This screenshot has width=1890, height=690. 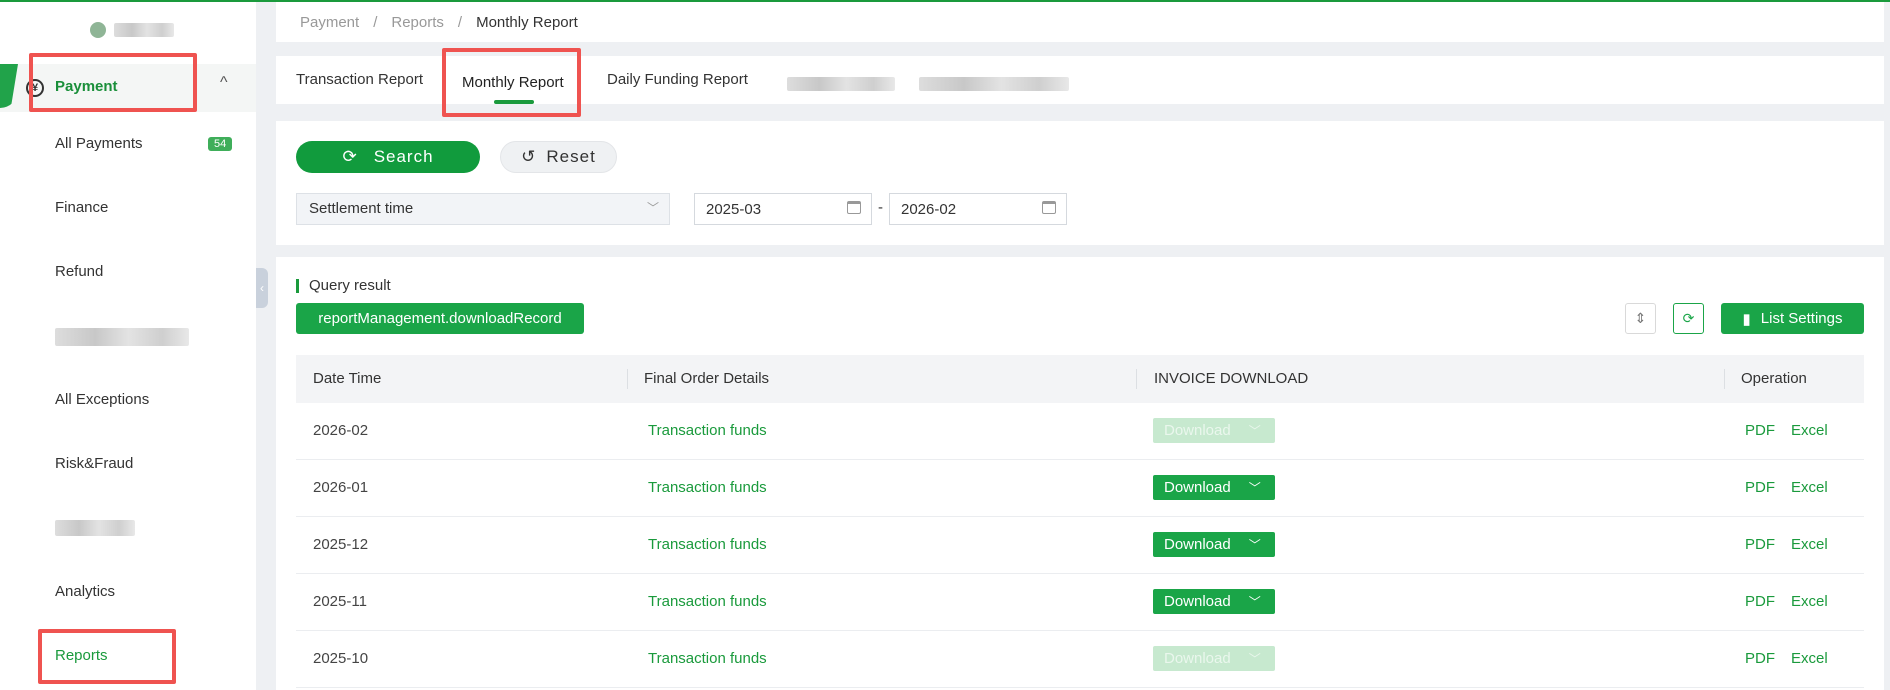 I want to click on chevron-up-icon: ^, so click(x=224, y=83).